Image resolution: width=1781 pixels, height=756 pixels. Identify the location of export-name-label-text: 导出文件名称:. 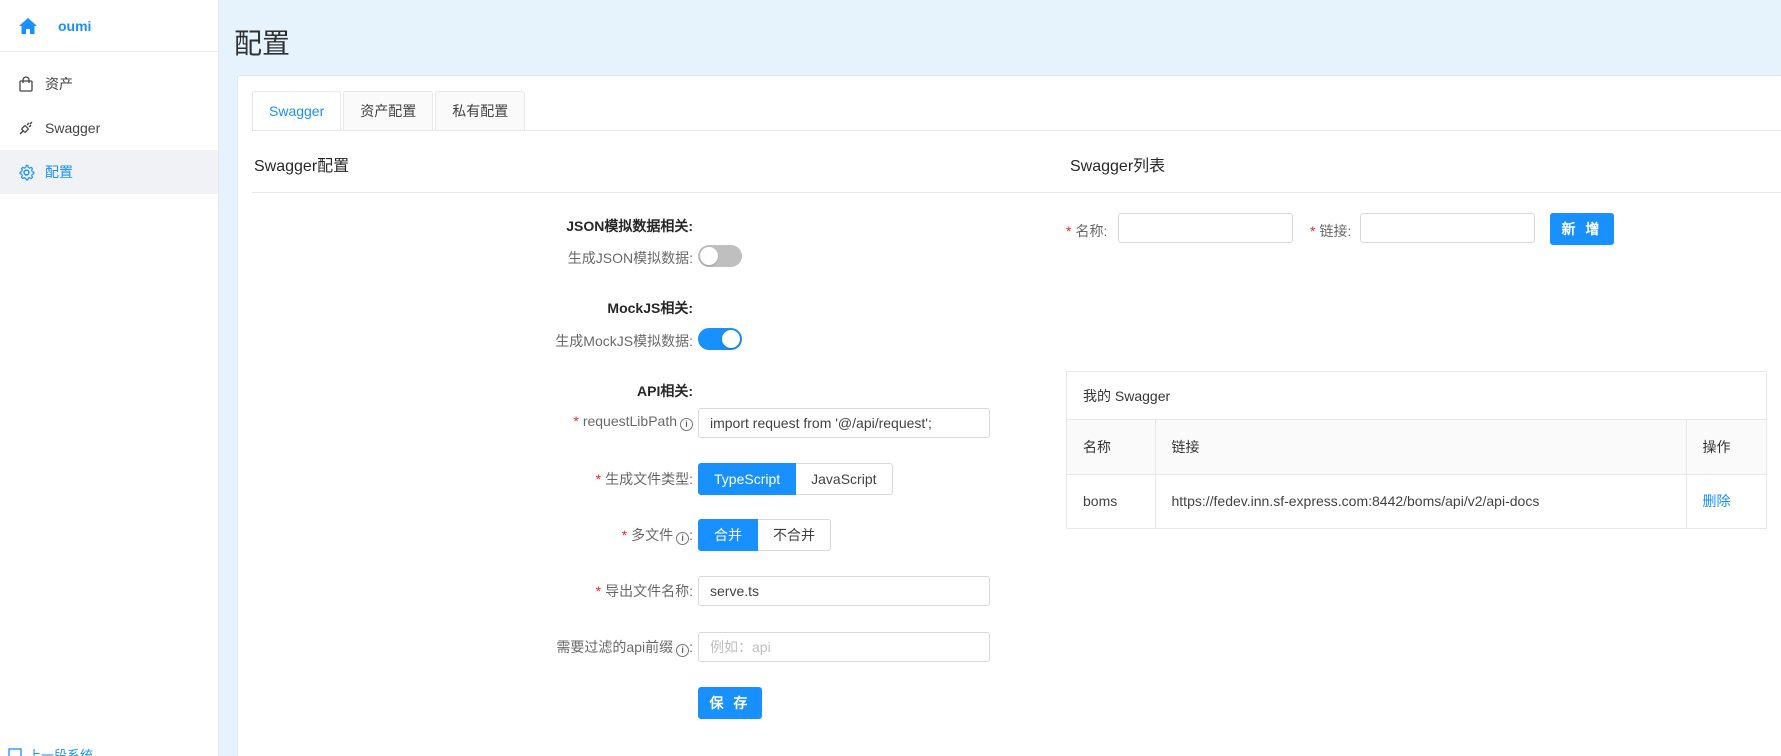
(649, 591).